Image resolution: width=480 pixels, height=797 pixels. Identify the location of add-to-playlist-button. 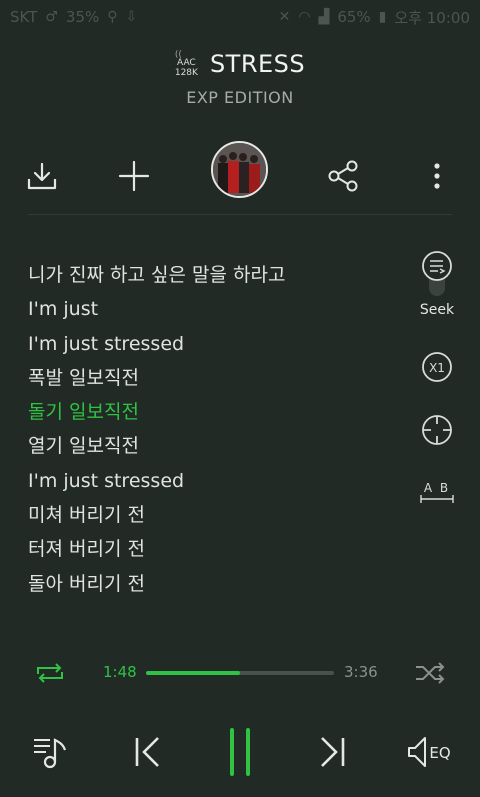
(134, 176).